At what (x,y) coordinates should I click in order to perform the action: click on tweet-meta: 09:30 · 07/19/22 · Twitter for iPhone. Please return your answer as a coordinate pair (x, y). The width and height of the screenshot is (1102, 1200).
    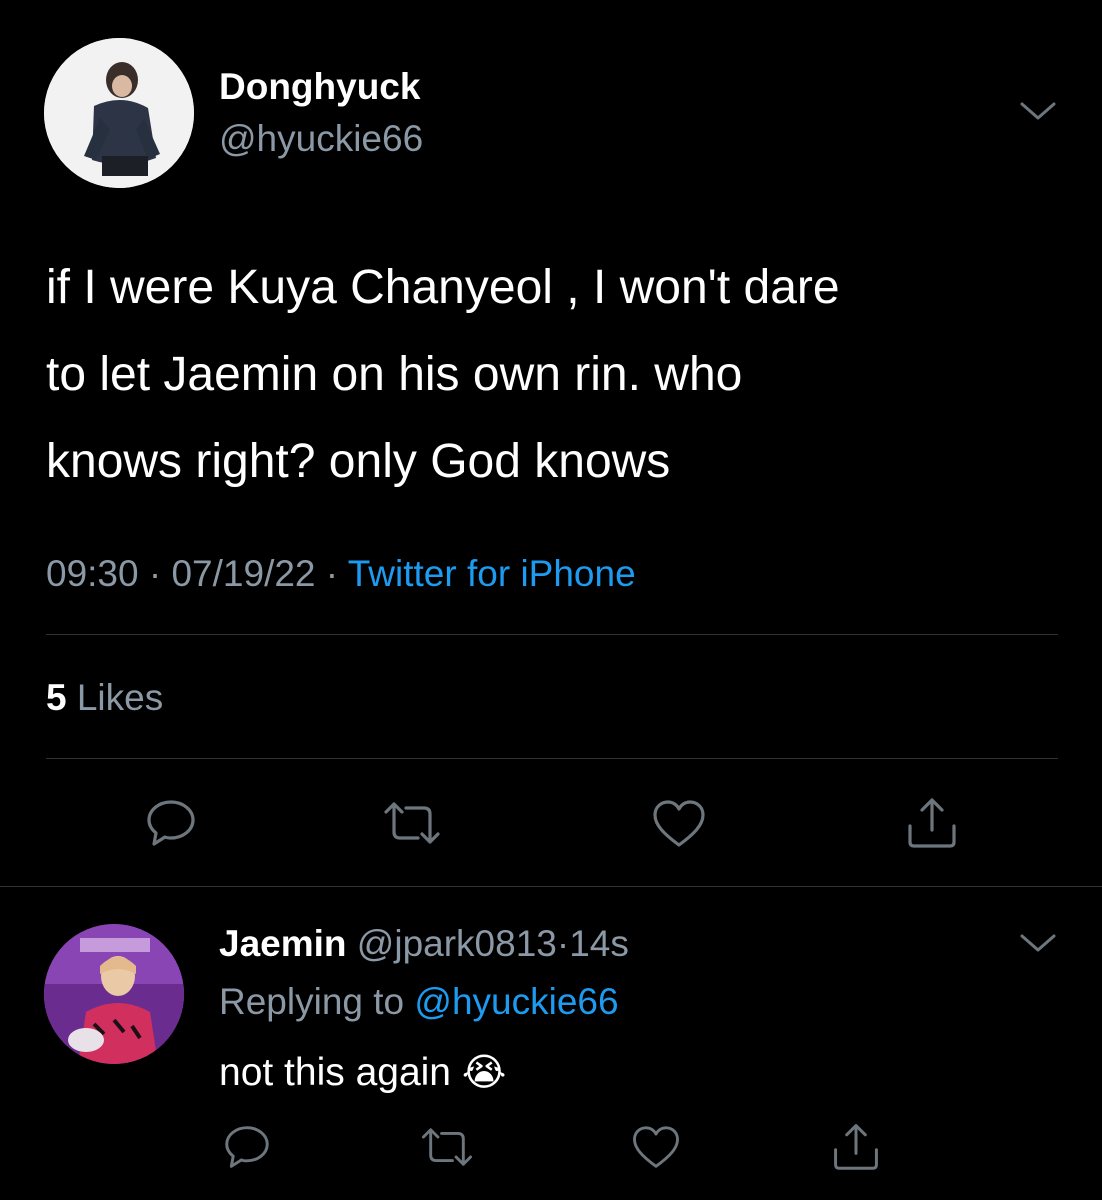
    Looking at the image, I should click on (341, 574).